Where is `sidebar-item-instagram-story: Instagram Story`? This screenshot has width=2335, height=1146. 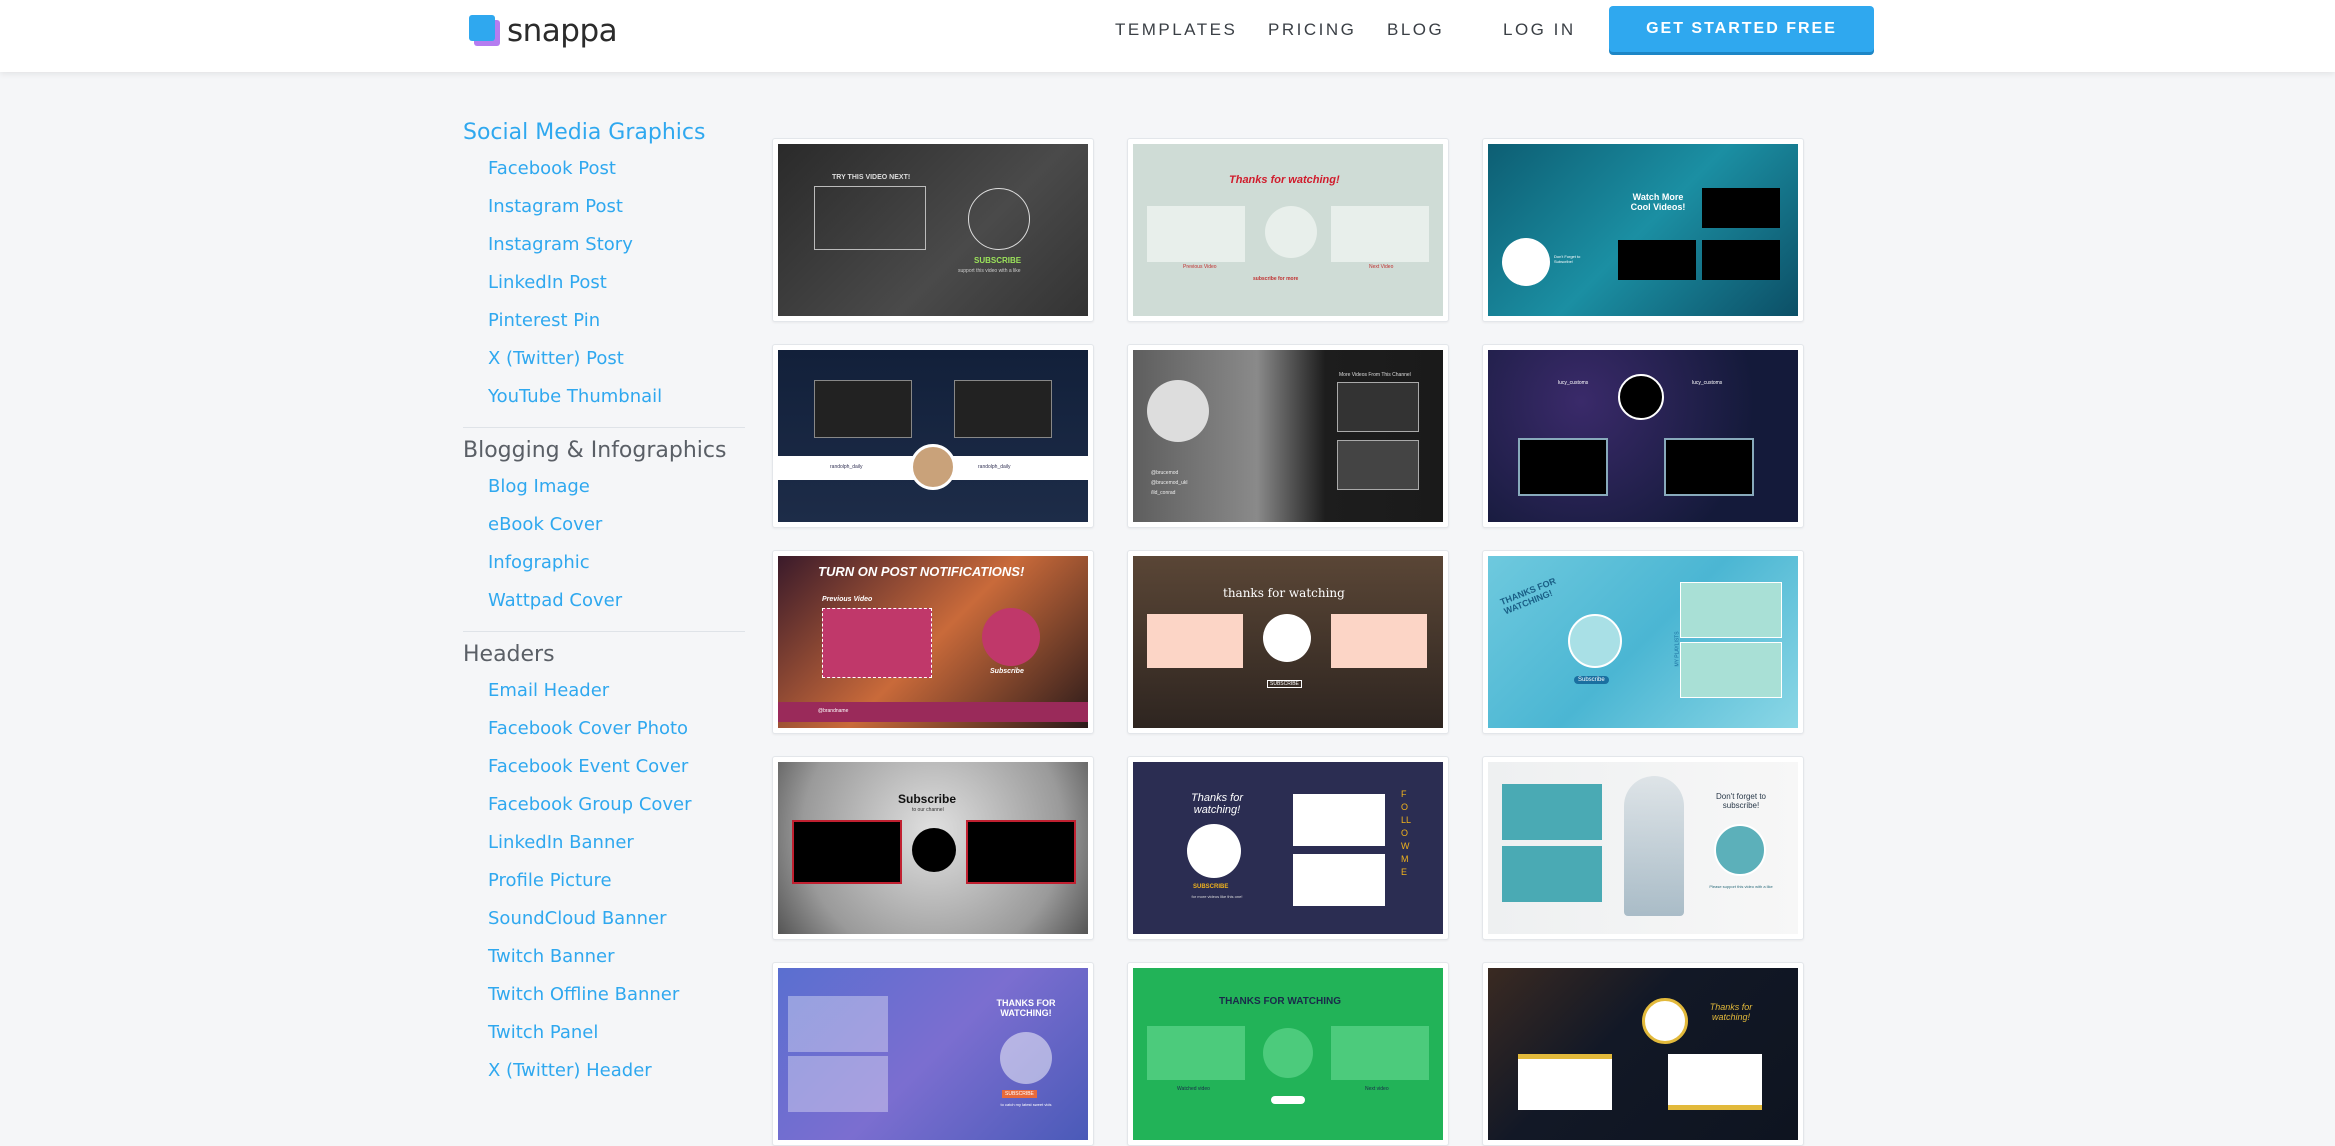
sidebar-item-instagram-story: Instagram Story is located at coordinates (616, 250).